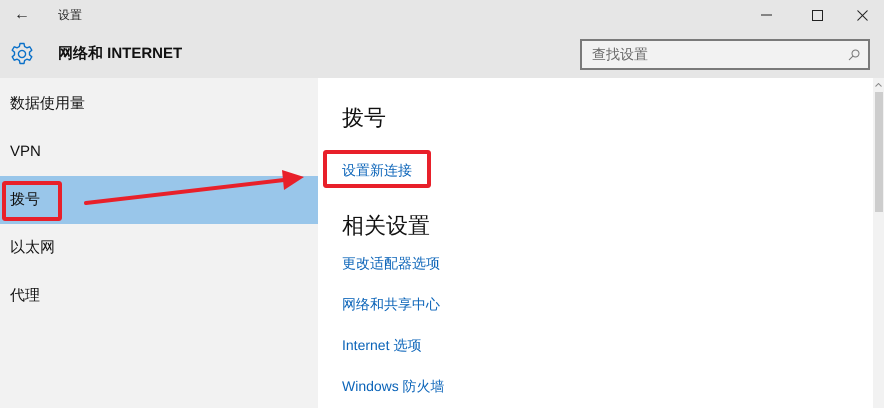 The height and width of the screenshot is (408, 884). Describe the element at coordinates (878, 85) in the screenshot. I see `scroll-up-icon` at that location.